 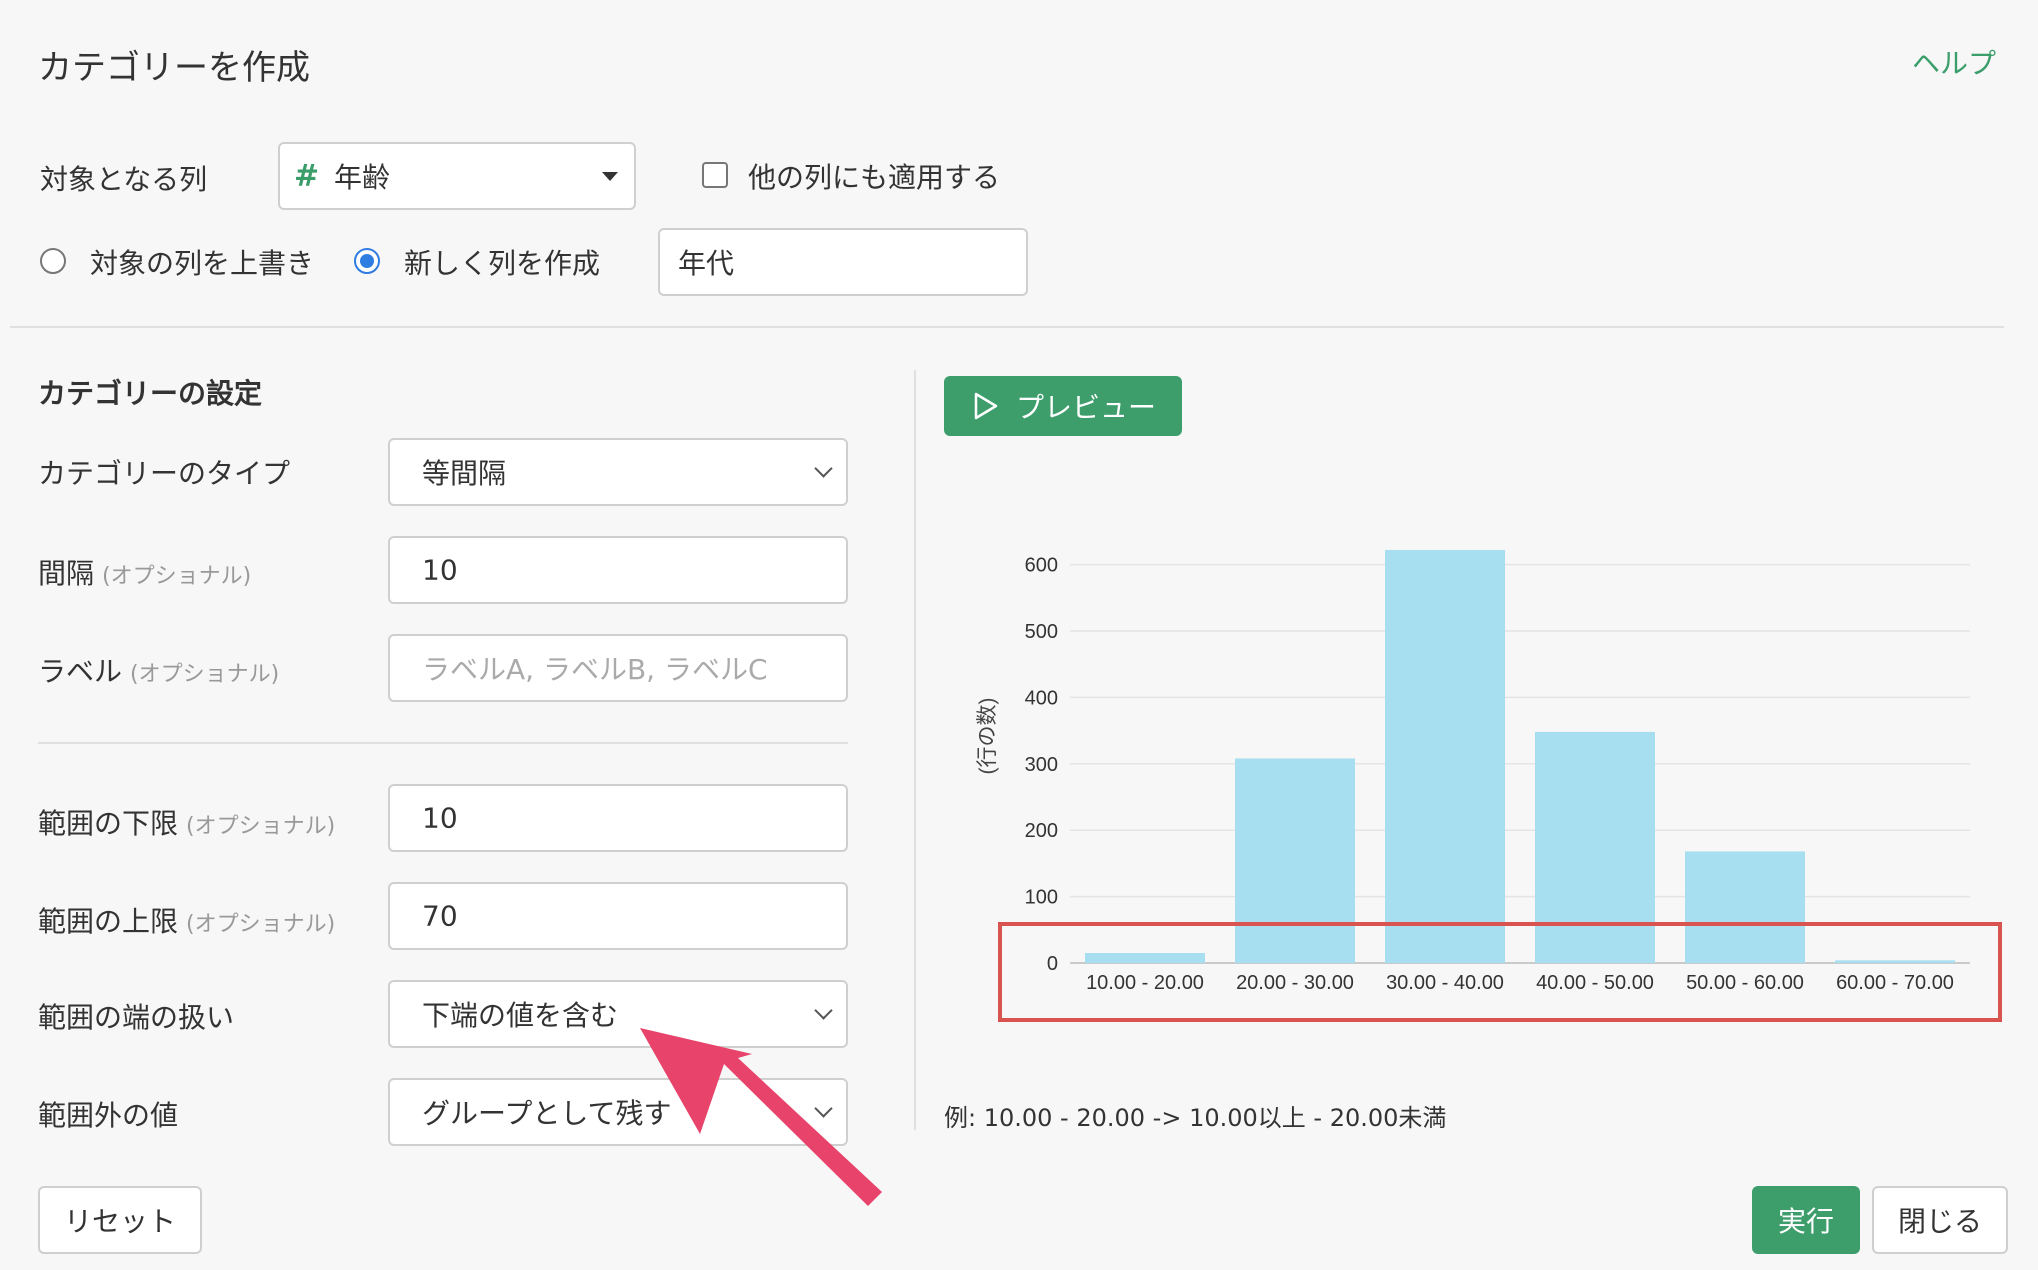 I want to click on out-of-range-label: 範囲外の値, so click(x=108, y=1115).